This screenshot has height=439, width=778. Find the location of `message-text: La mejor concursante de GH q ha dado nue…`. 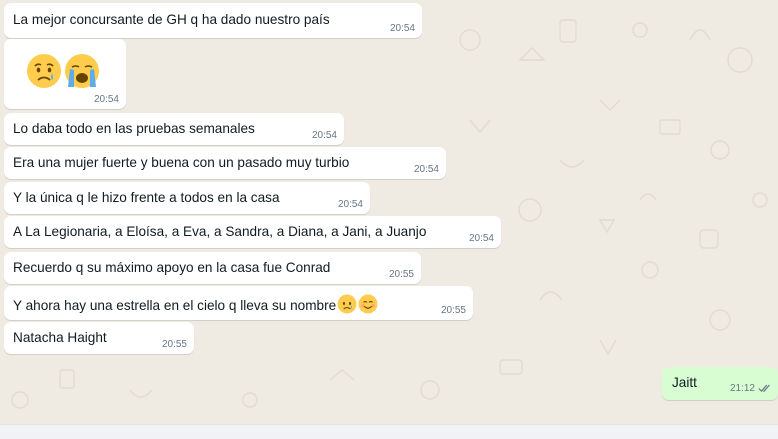

message-text: La mejor concursante de GH q ha dado nue… is located at coordinates (171, 19).